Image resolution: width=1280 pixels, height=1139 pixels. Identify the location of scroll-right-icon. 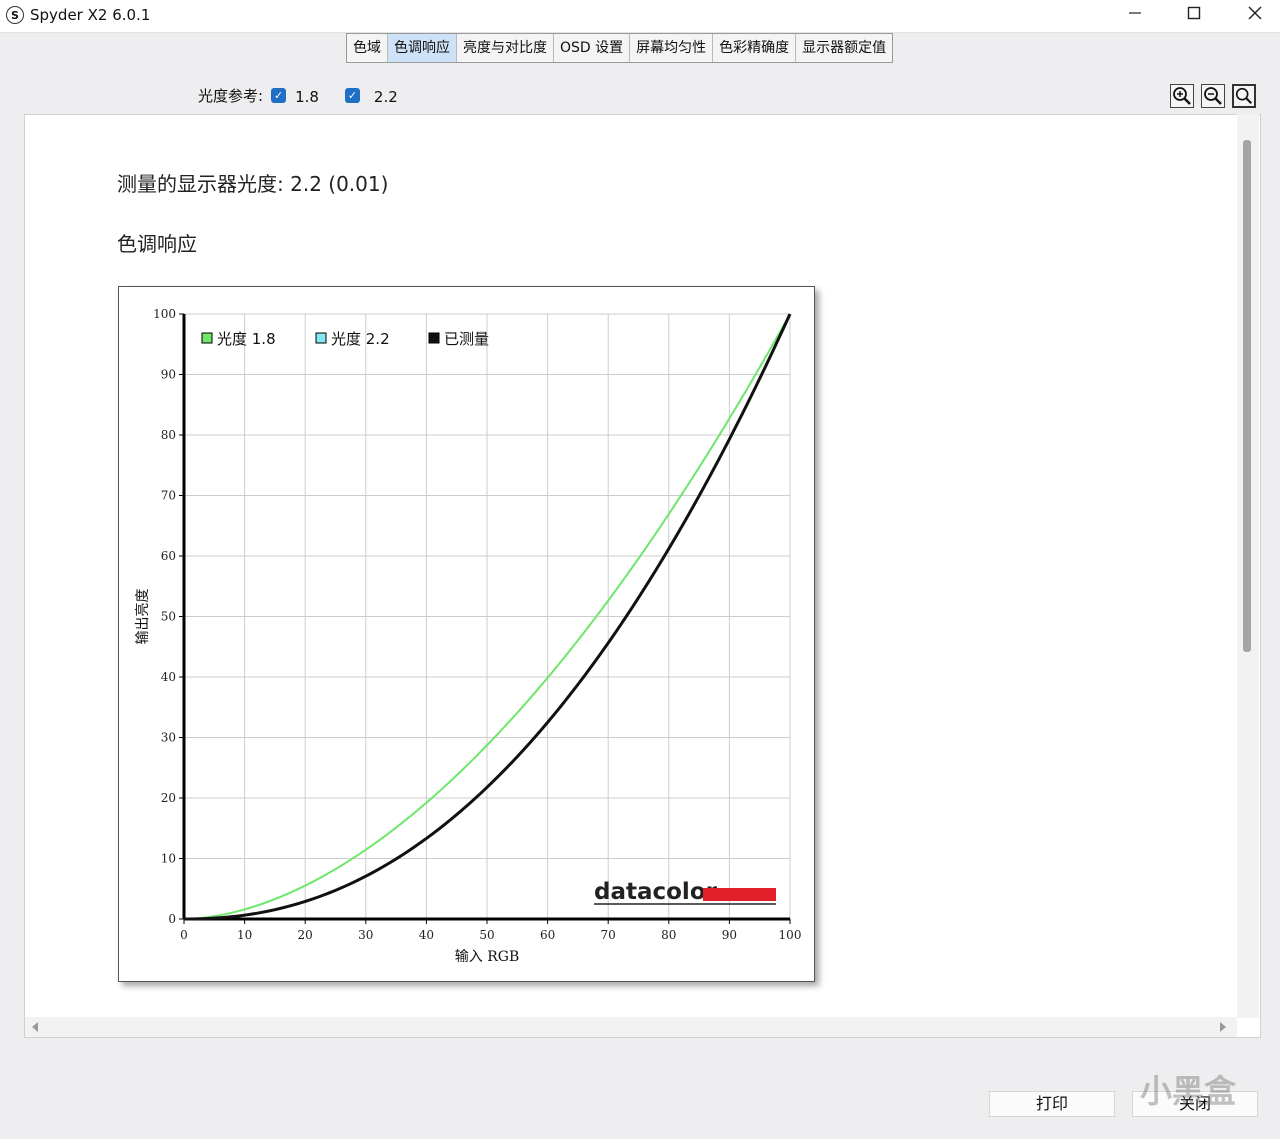
(1223, 1027).